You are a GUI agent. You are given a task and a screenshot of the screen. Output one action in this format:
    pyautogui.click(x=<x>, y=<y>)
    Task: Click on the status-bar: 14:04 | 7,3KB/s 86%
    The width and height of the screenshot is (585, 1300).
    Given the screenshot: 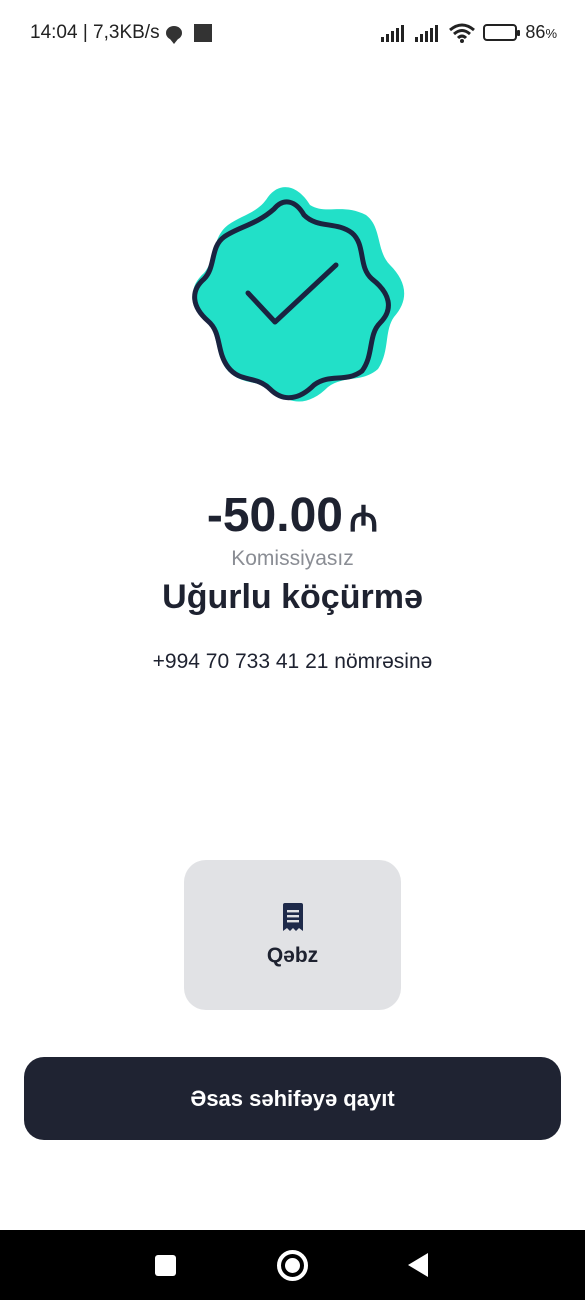 What is the action you would take?
    pyautogui.click(x=292, y=35)
    